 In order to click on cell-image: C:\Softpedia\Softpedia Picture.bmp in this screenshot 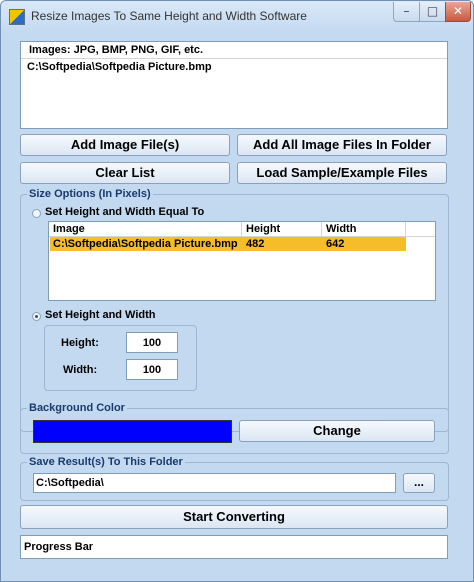, I will do `click(145, 244)`.